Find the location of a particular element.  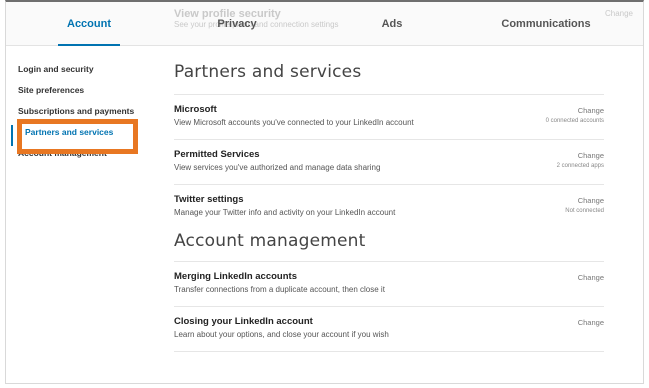

section-title-partners: Partners and services is located at coordinates (268, 72).